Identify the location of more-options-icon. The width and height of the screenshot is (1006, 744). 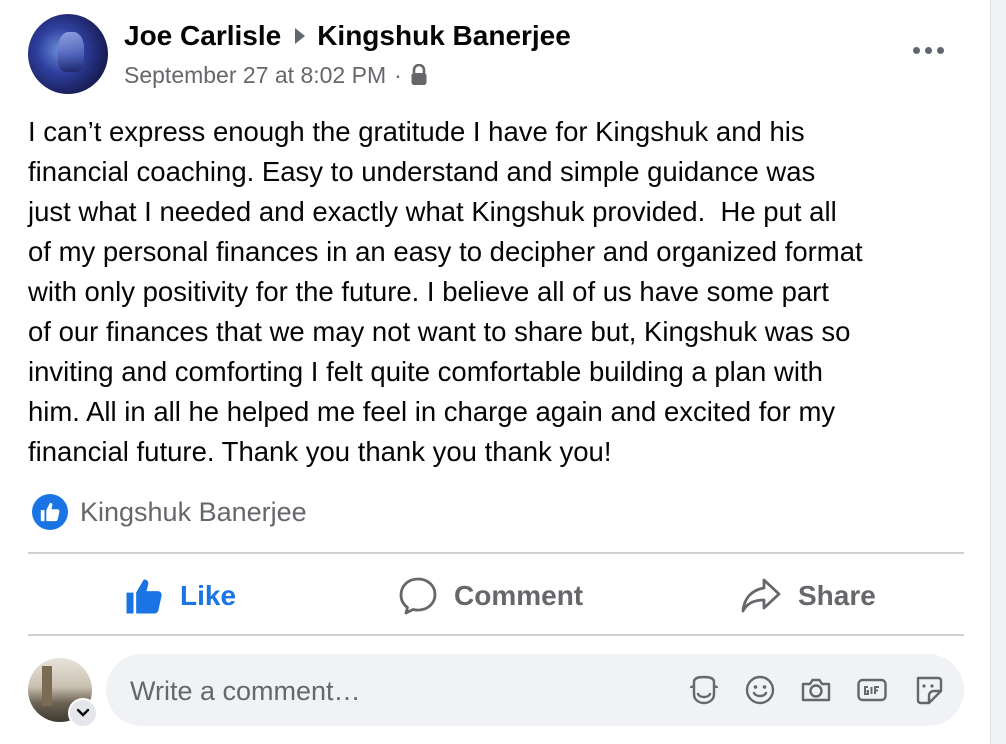
(928, 50).